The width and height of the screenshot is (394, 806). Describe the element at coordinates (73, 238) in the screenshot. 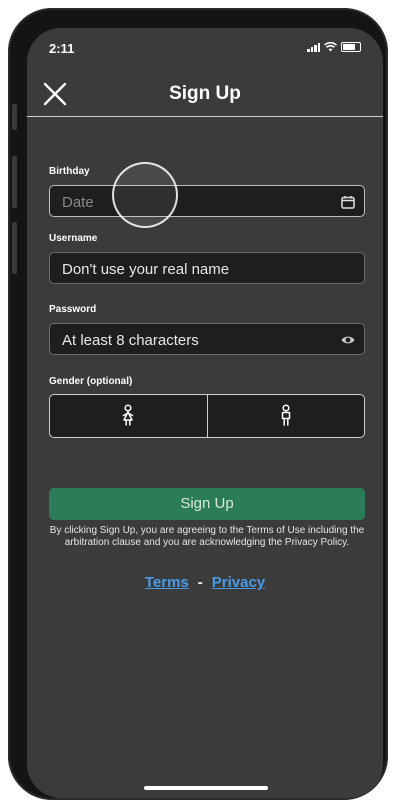

I see `username-label: Username` at that location.